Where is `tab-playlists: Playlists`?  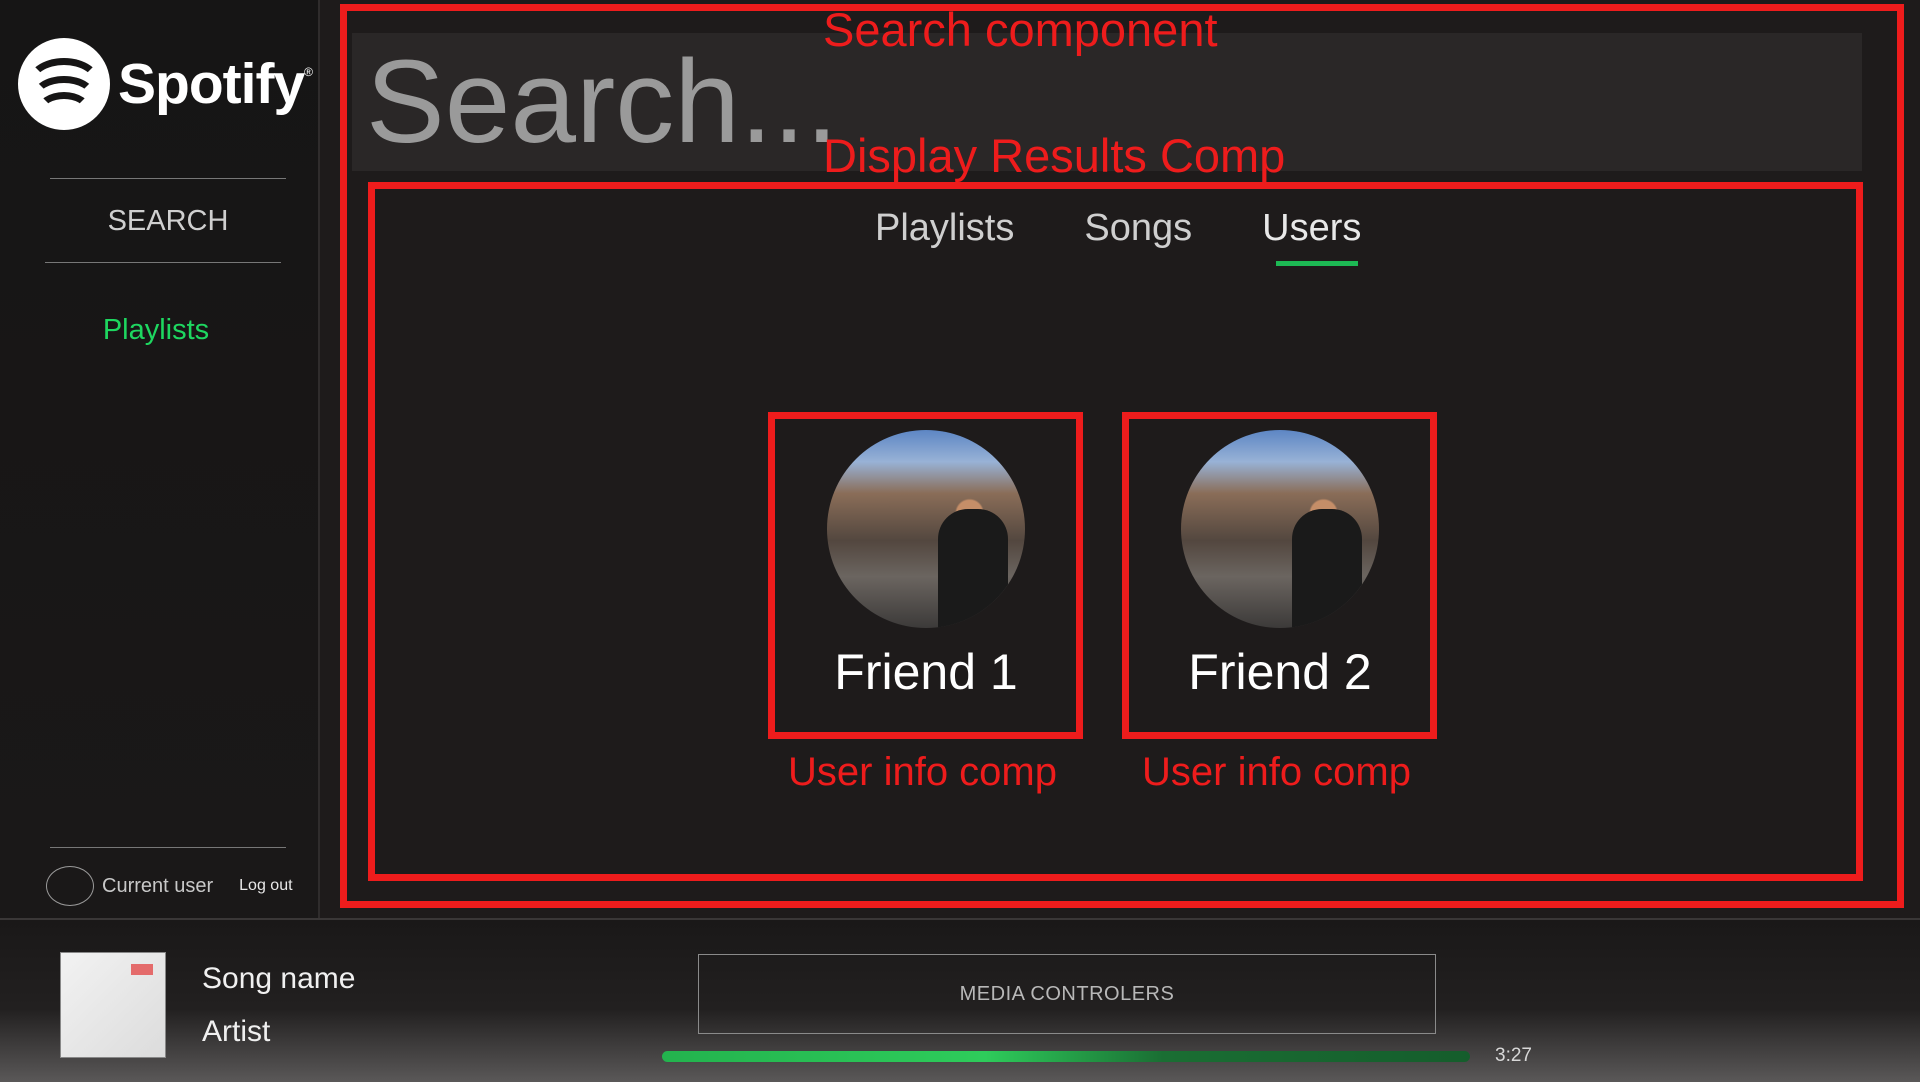
tab-playlists: Playlists is located at coordinates (944, 228).